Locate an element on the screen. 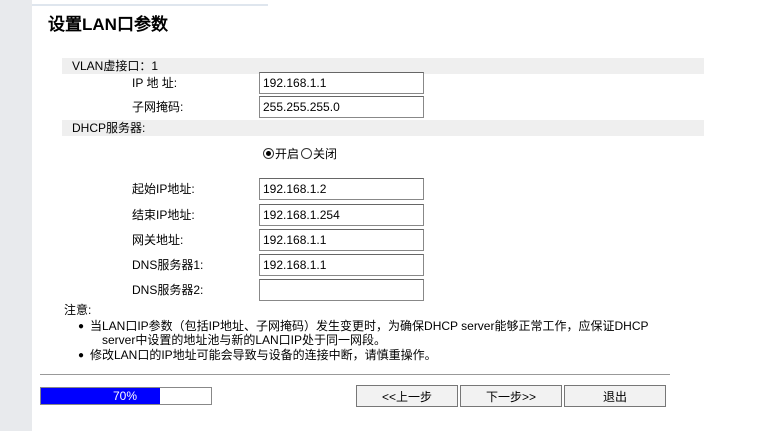 The height and width of the screenshot is (431, 774). page-title: 设置LAN口参数 is located at coordinates (108, 24).